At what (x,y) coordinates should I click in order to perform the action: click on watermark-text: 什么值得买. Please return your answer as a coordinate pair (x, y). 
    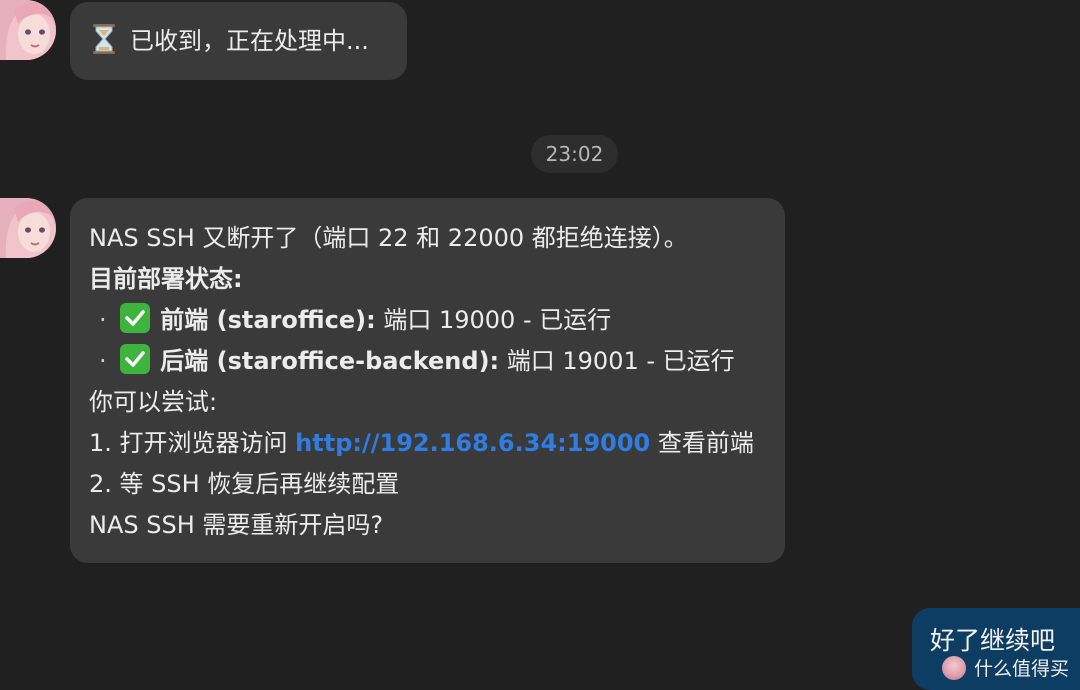
    Looking at the image, I should click on (1022, 669).